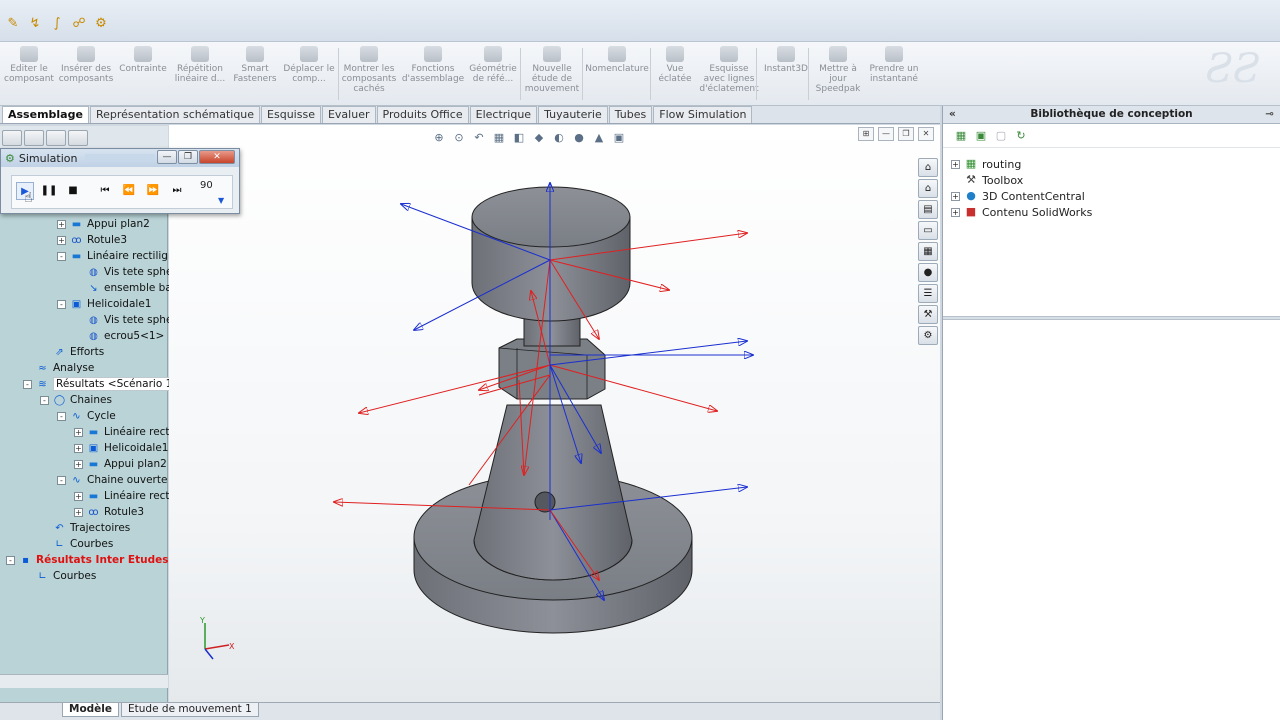  What do you see at coordinates (104, 384) in the screenshot?
I see `tree-node: - ≋ Résultats <Scénario 1>` at bounding box center [104, 384].